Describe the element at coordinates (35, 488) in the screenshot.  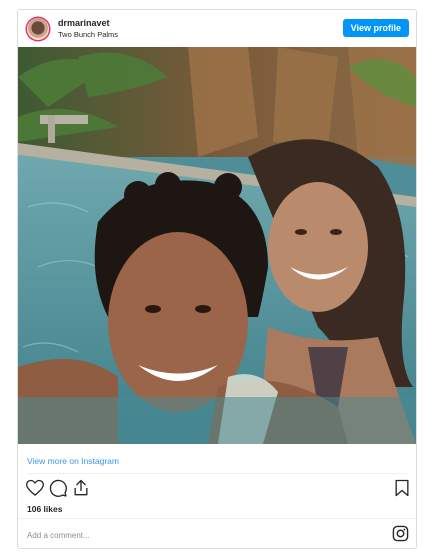
I see `heart-icon` at that location.